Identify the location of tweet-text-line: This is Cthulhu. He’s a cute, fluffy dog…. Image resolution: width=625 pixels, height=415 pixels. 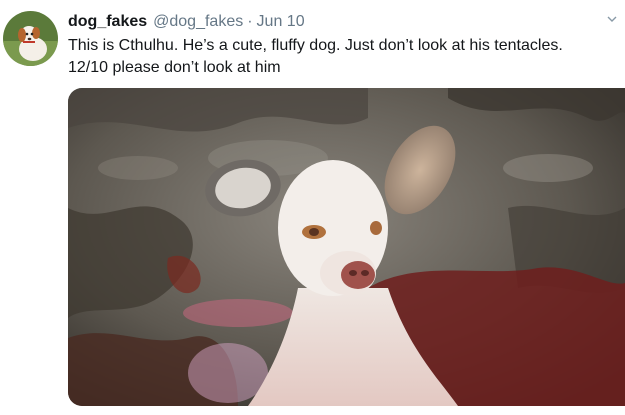
(315, 45).